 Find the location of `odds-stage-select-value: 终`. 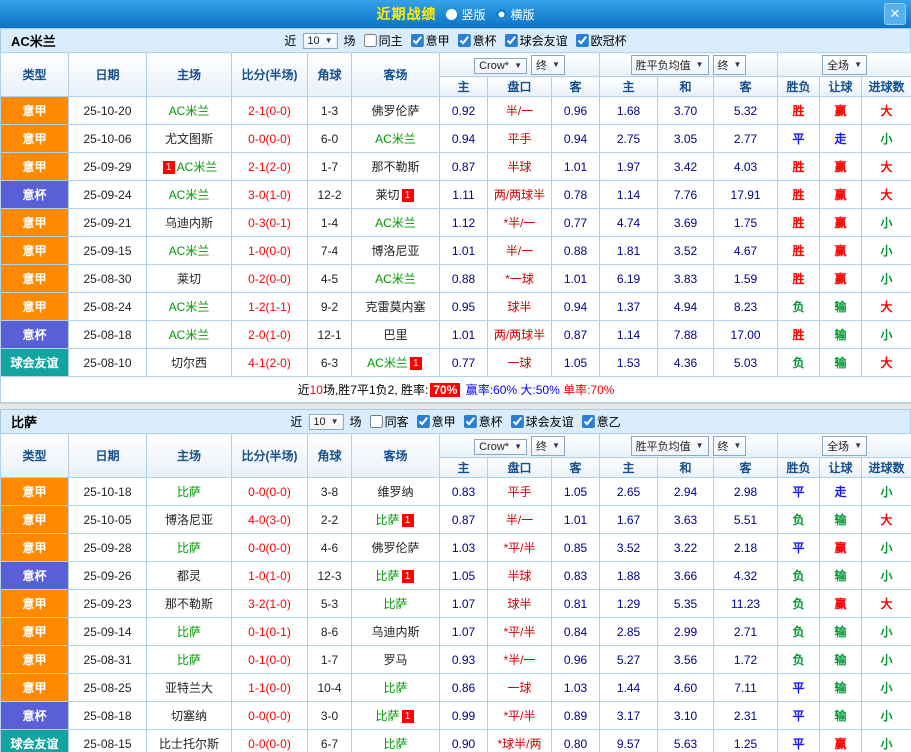

odds-stage-select-value: 终 is located at coordinates (541, 446).